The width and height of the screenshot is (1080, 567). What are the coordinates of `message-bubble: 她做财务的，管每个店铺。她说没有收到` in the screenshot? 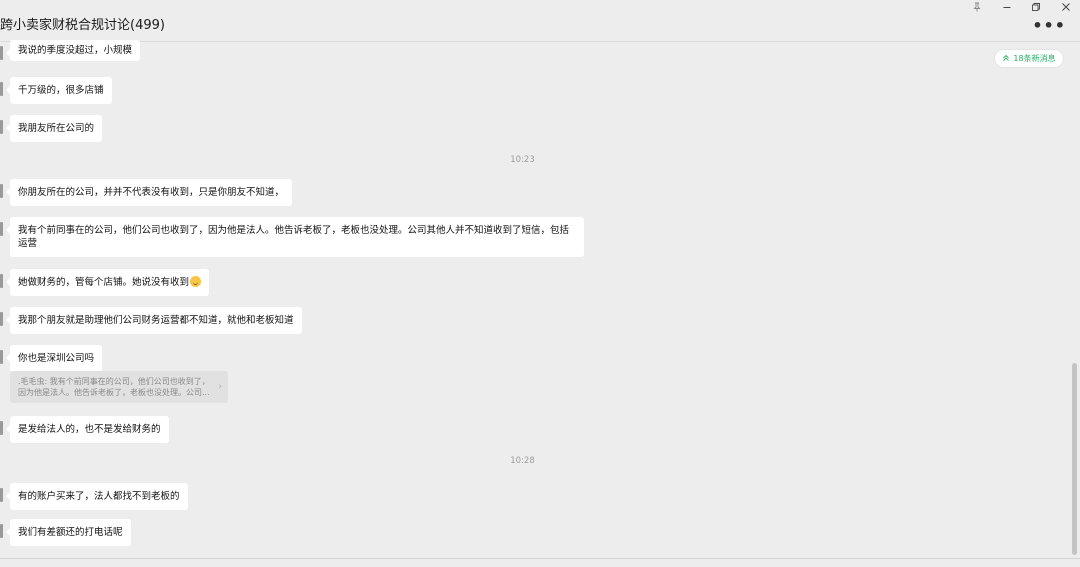 It's located at (107, 282).